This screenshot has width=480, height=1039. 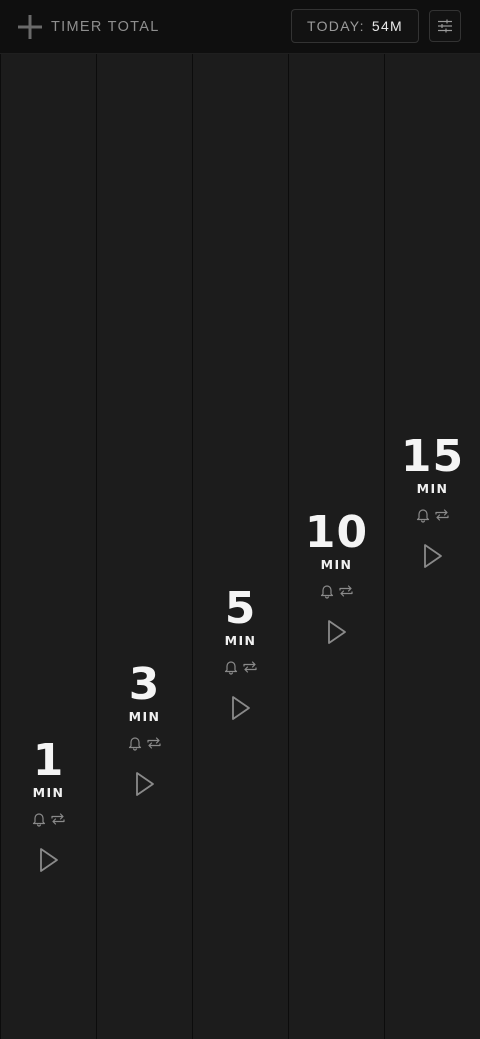 I want to click on timer-value: 10, so click(x=336, y=532).